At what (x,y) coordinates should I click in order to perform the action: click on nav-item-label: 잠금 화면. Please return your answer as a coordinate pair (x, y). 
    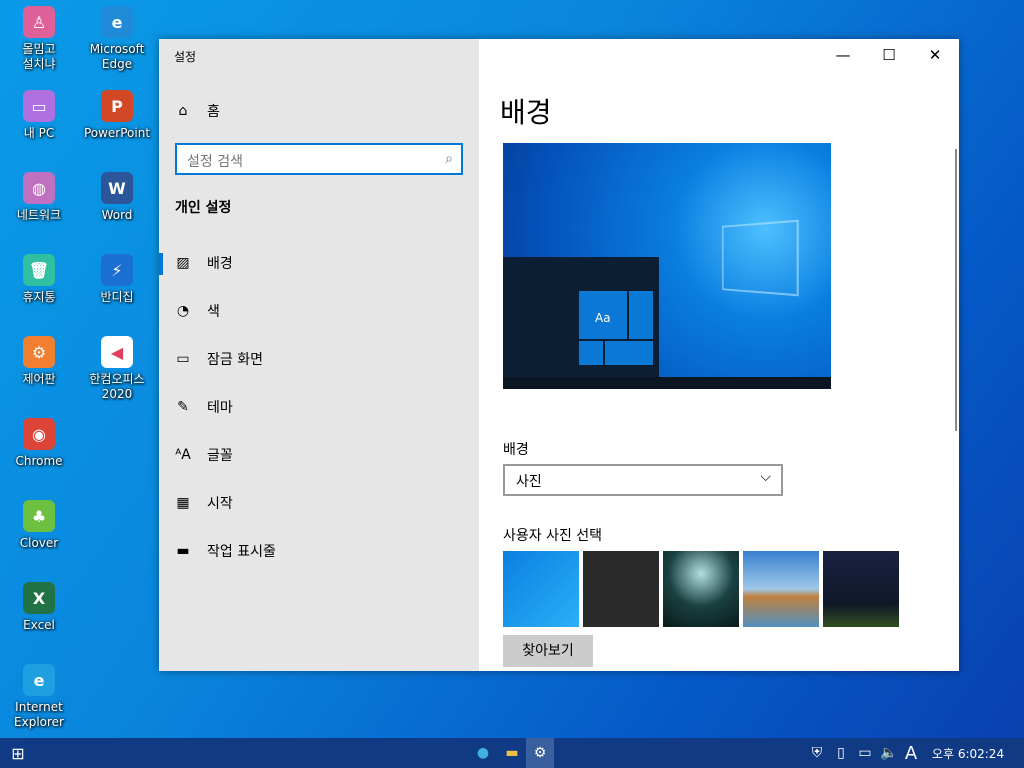
    Looking at the image, I should click on (235, 360).